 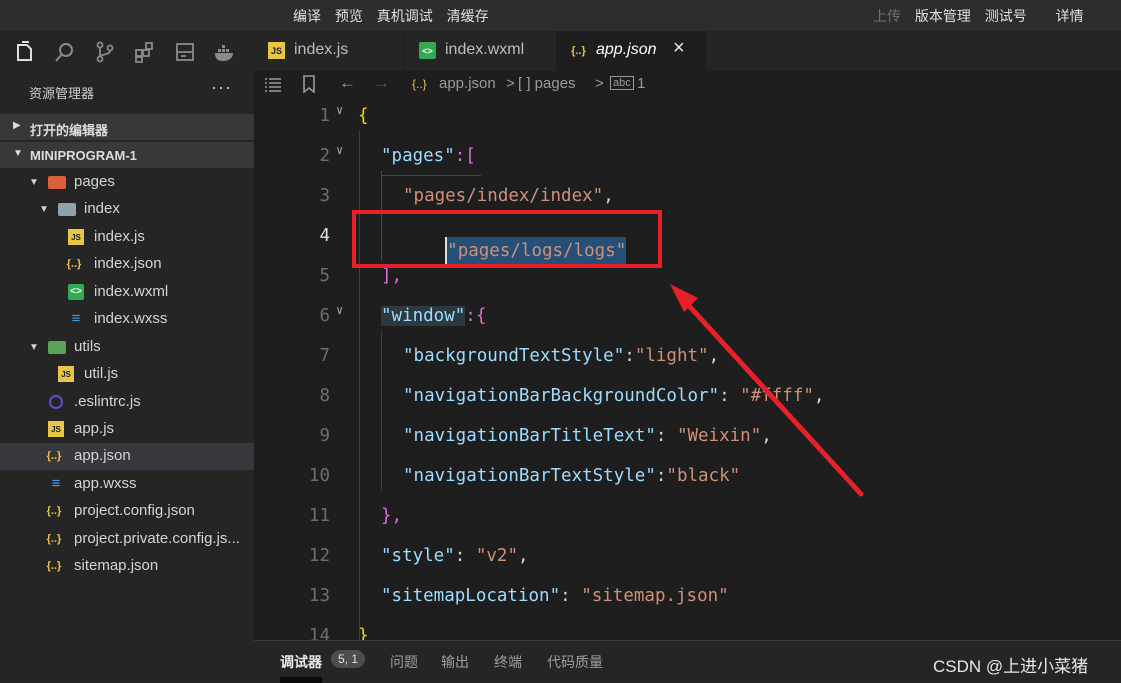 I want to click on watermark: CSDN @上进小菜猪, so click(x=1011, y=666).